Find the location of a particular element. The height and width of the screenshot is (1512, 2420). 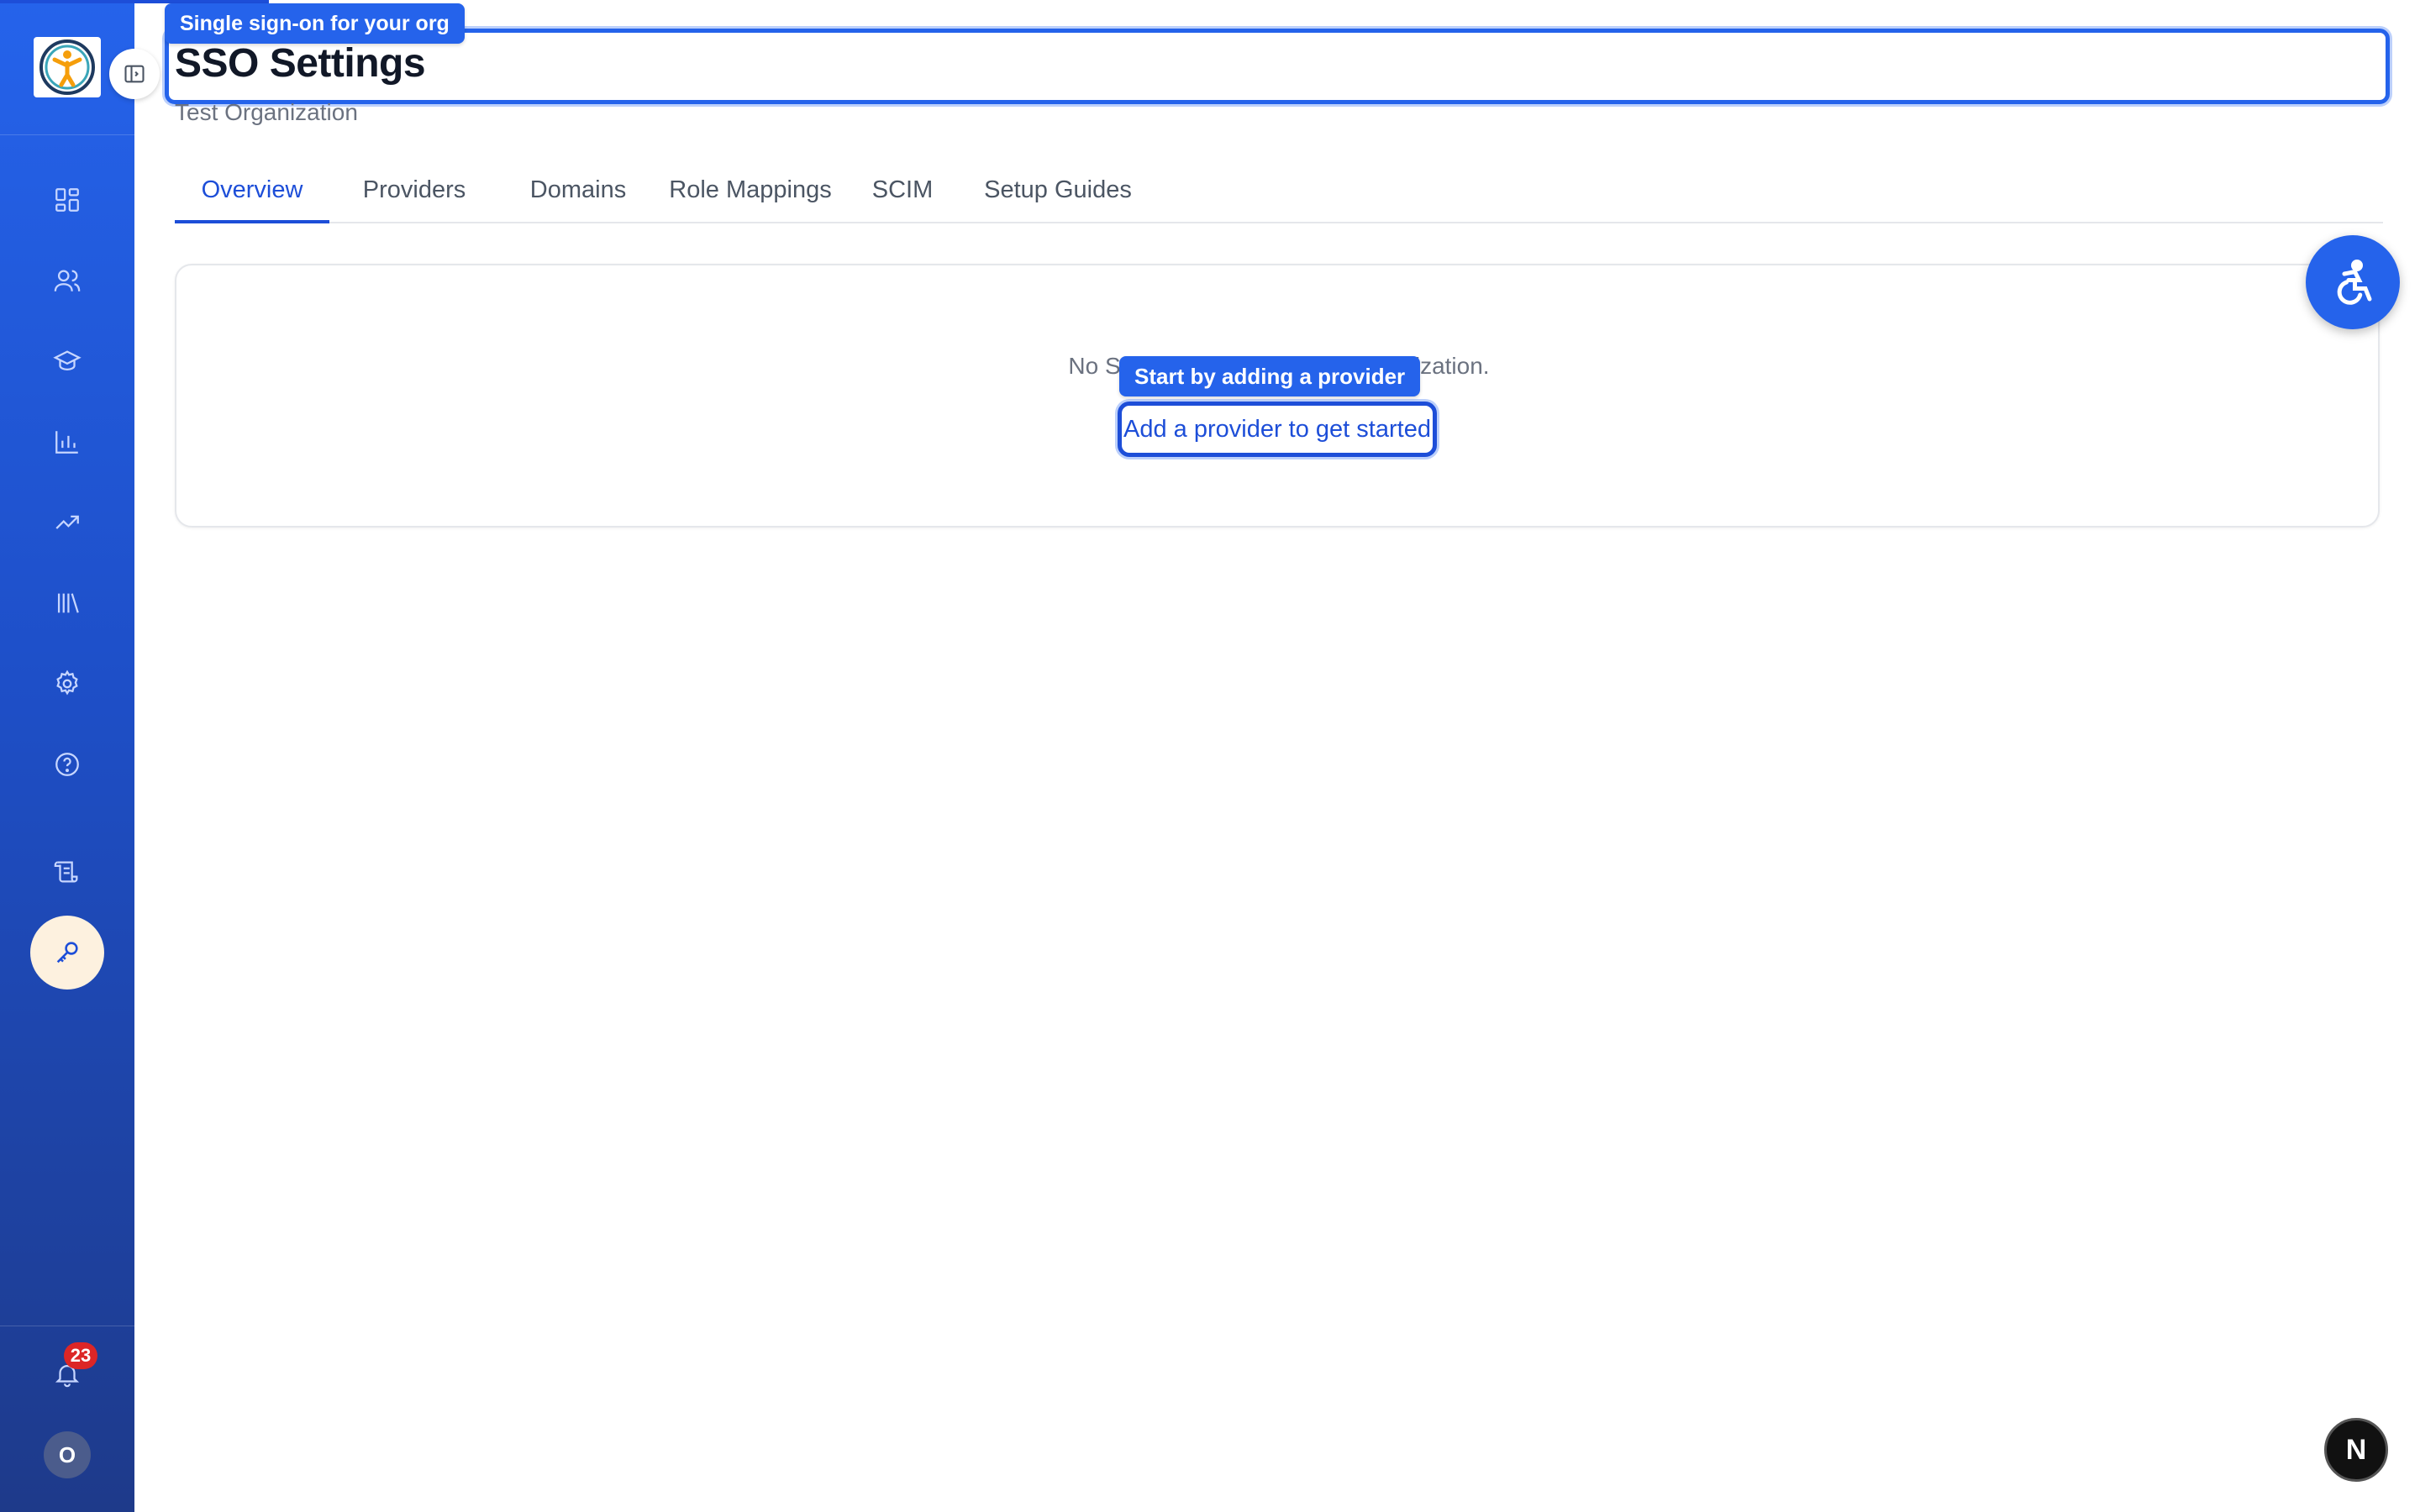

dashboard-icon is located at coordinates (67, 200).